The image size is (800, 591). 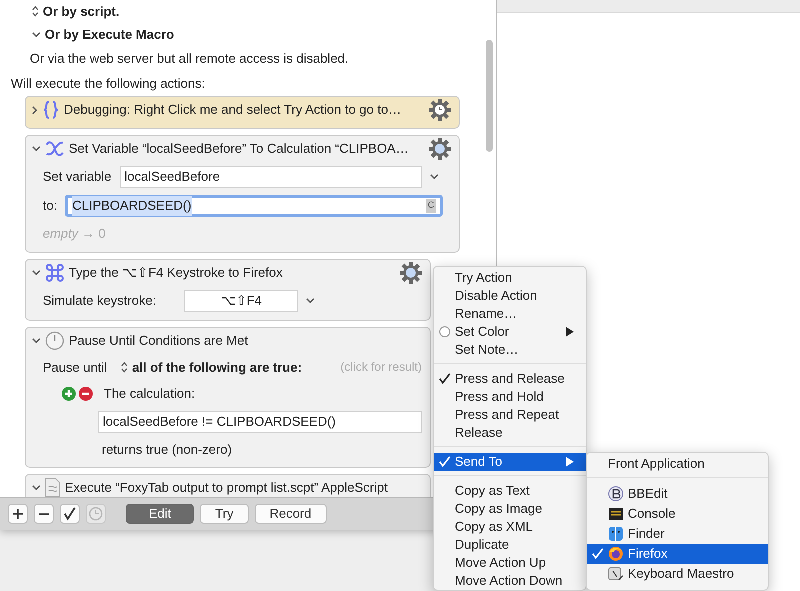 What do you see at coordinates (616, 494) in the screenshot?
I see `bbedit-icon` at bounding box center [616, 494].